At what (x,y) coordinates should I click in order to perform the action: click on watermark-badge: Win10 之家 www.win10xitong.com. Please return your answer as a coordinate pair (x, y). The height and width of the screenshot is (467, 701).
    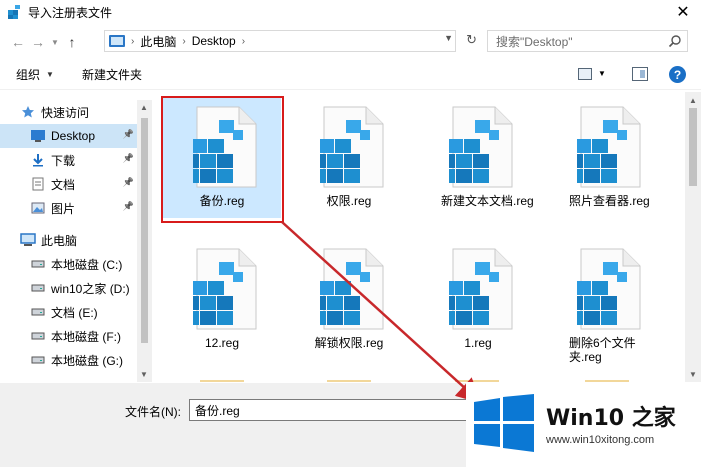
    Looking at the image, I should click on (583, 424).